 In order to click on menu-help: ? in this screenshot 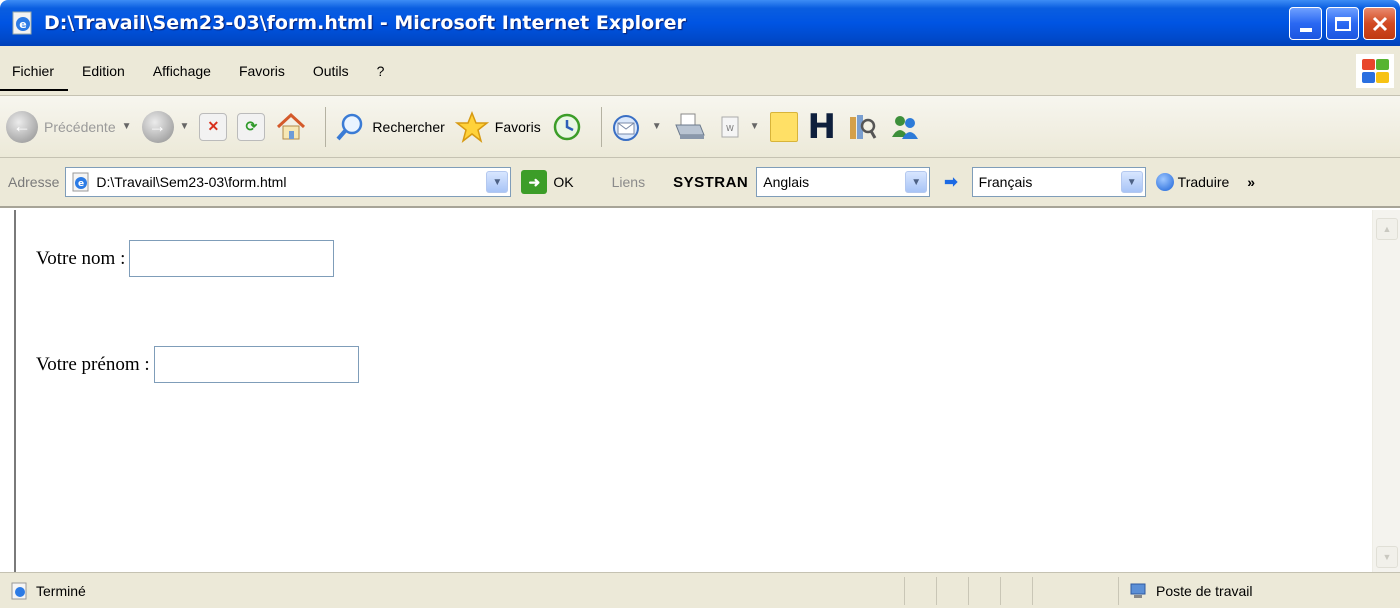, I will do `click(381, 71)`.